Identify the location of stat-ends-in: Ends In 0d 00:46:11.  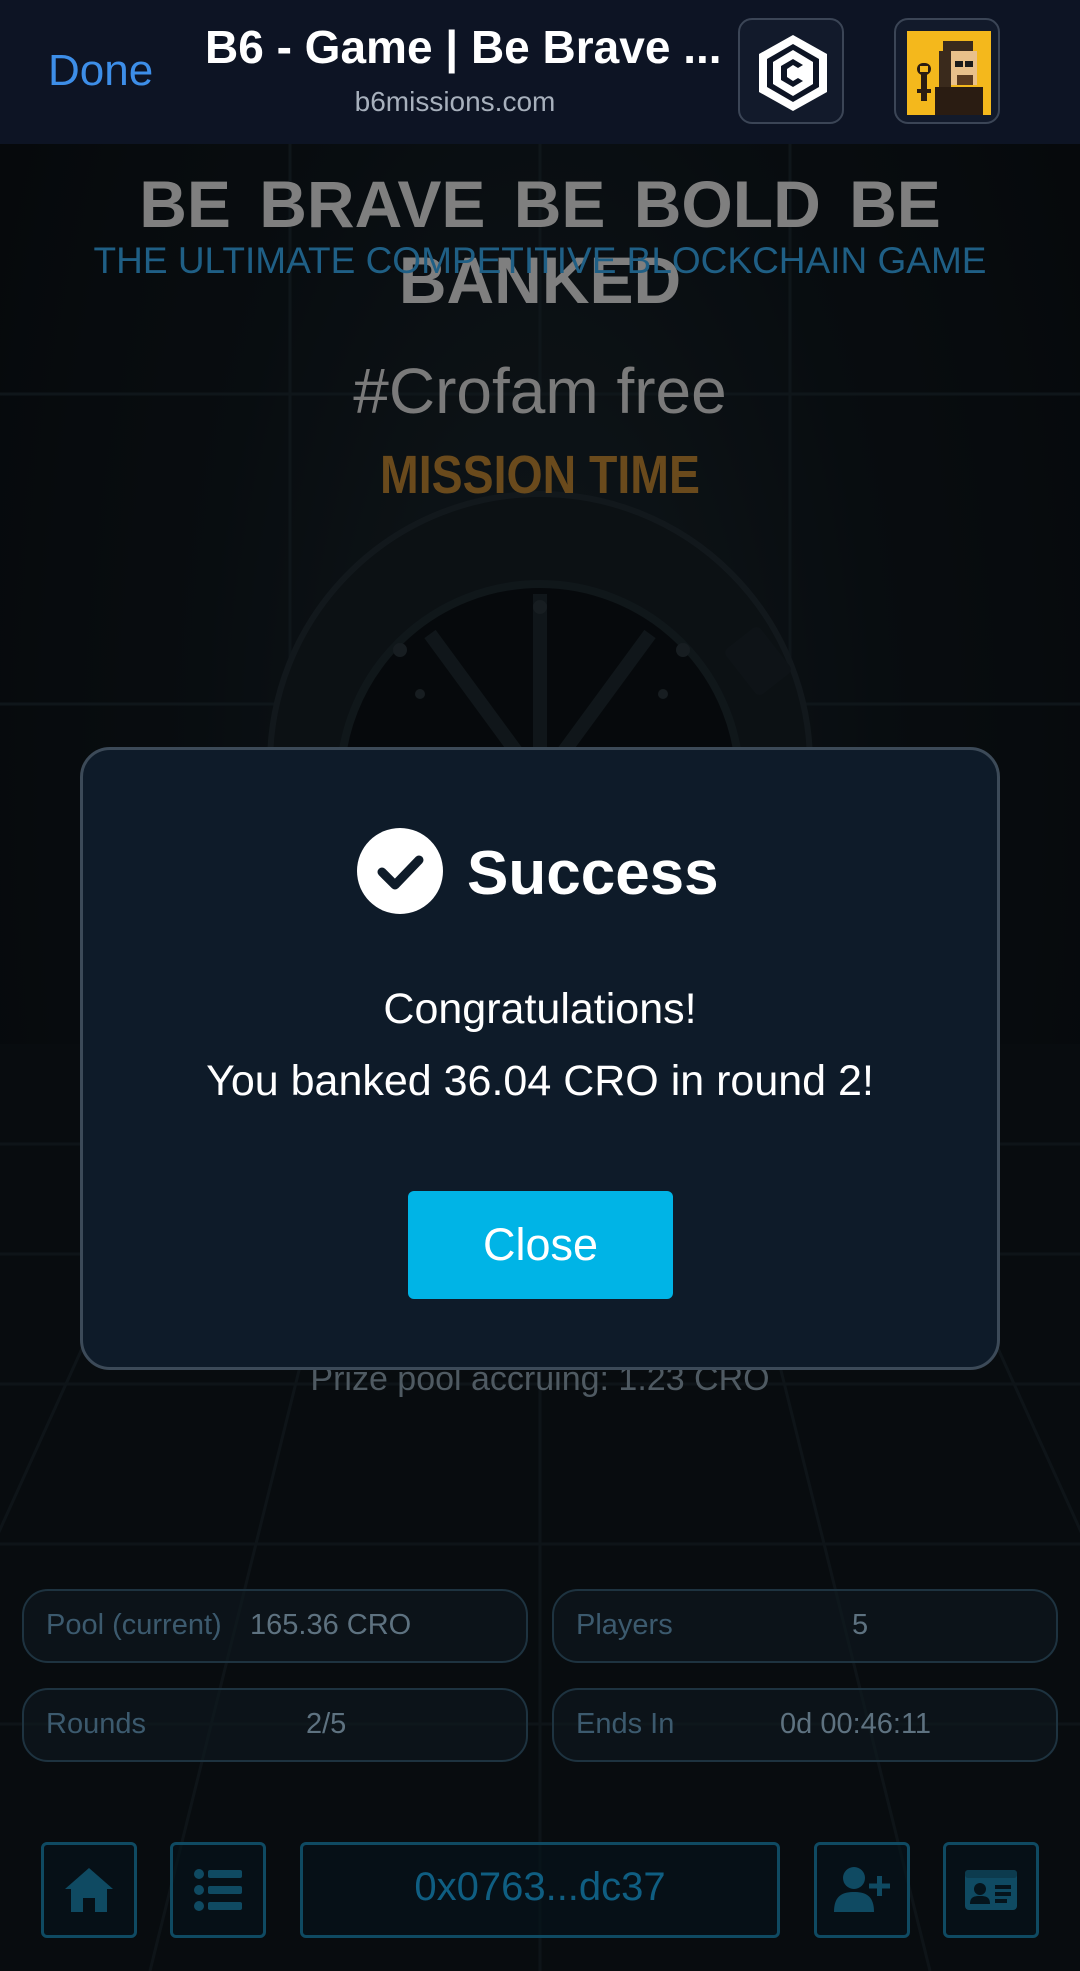
(805, 1725).